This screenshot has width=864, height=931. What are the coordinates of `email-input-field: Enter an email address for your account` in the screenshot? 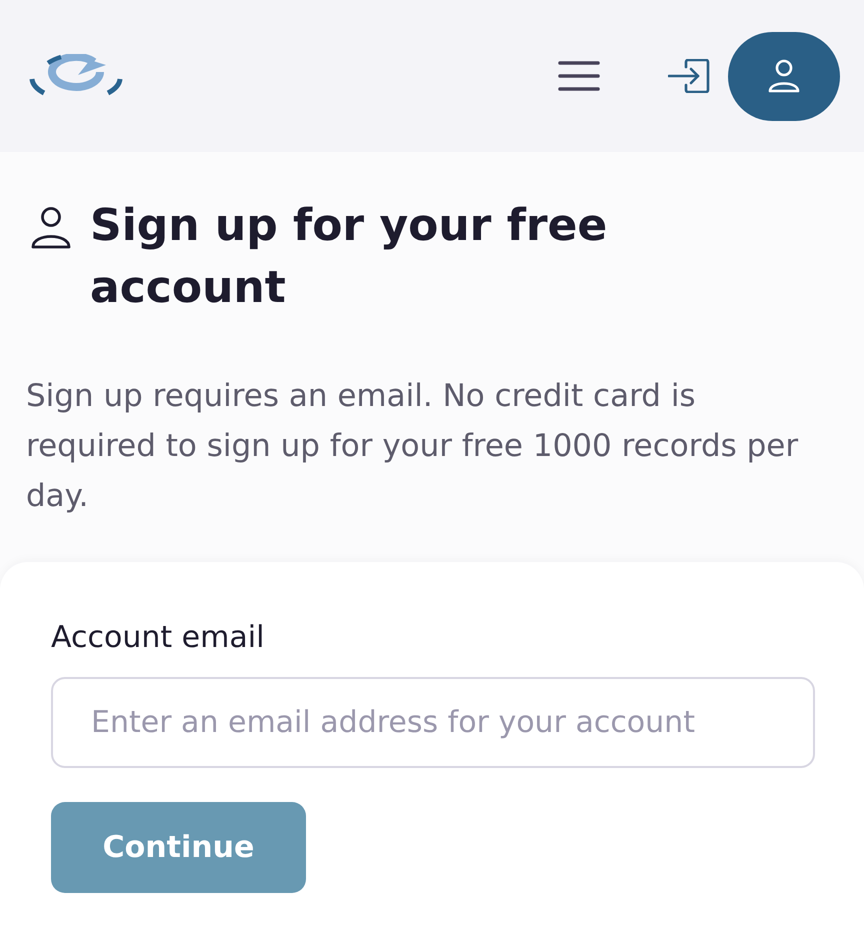 It's located at (433, 722).